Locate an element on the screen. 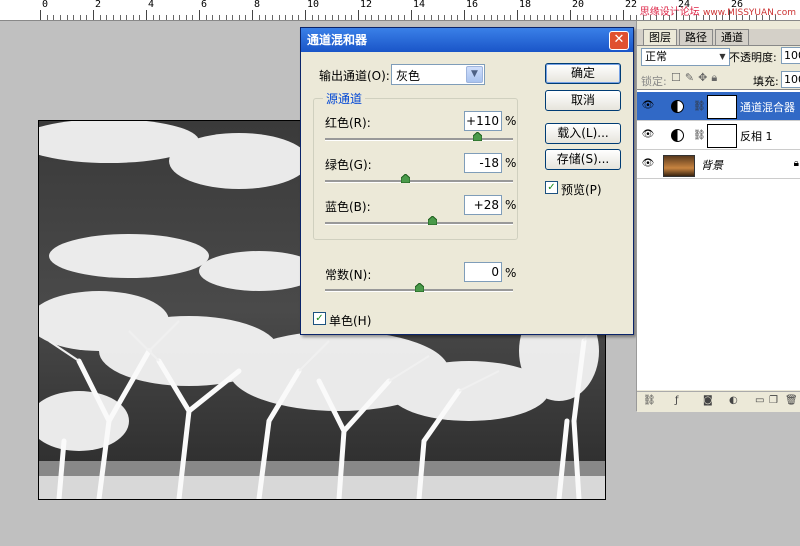 The height and width of the screenshot is (546, 800). green-slider-thumb is located at coordinates (406, 178).